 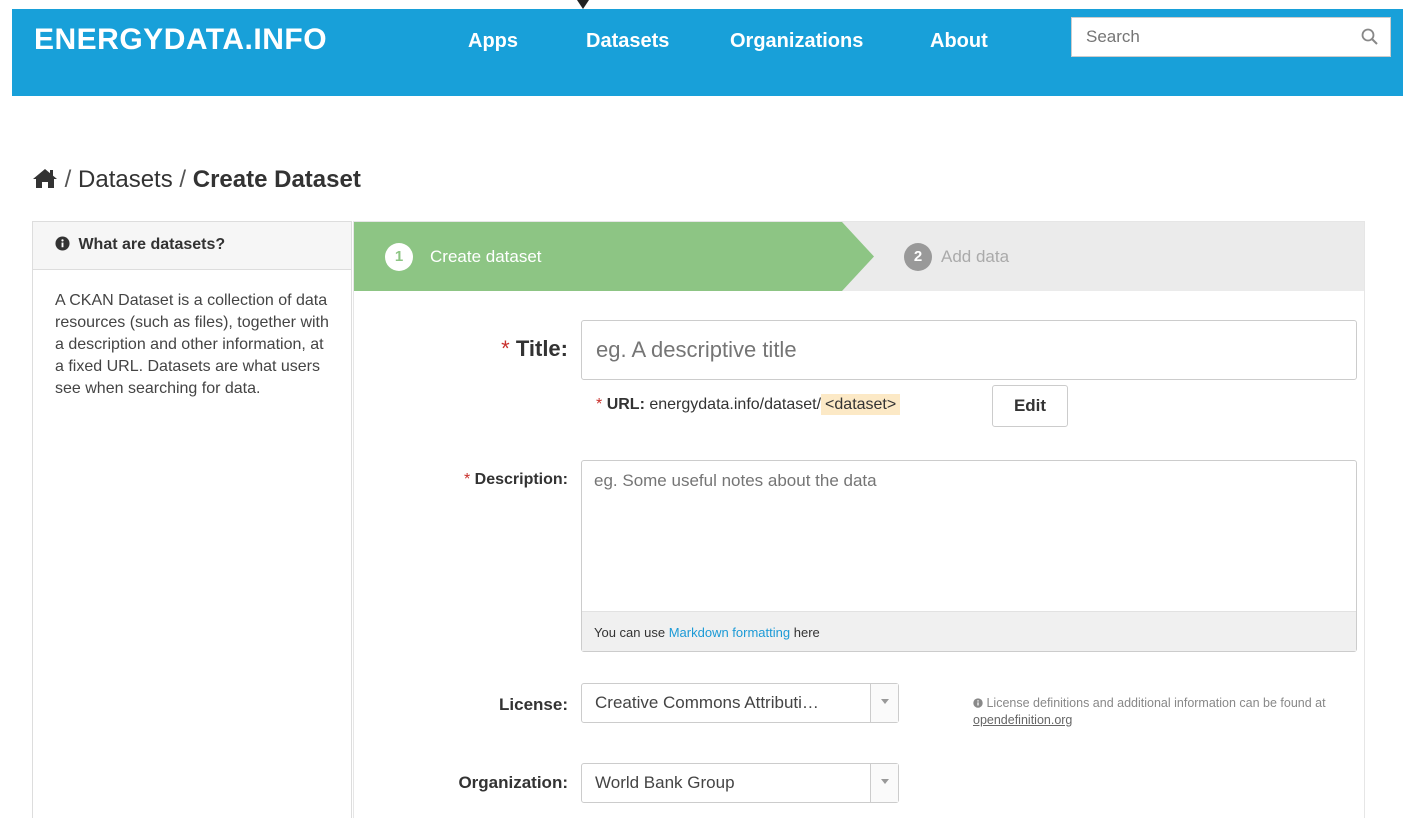 I want to click on opendefinition-link: opendefinition.org, so click(x=1022, y=720).